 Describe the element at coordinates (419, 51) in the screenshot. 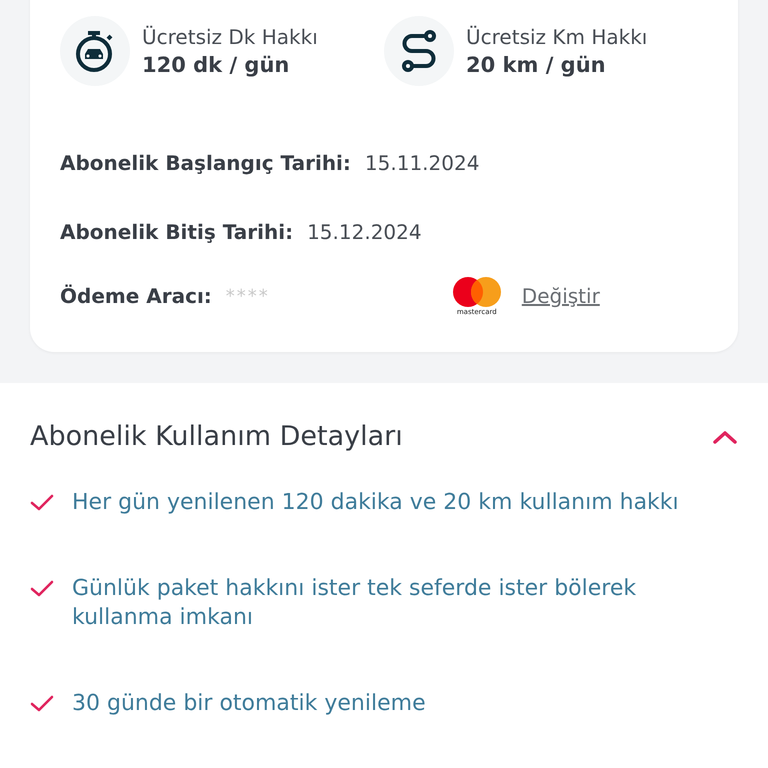

I see `route-icon` at that location.